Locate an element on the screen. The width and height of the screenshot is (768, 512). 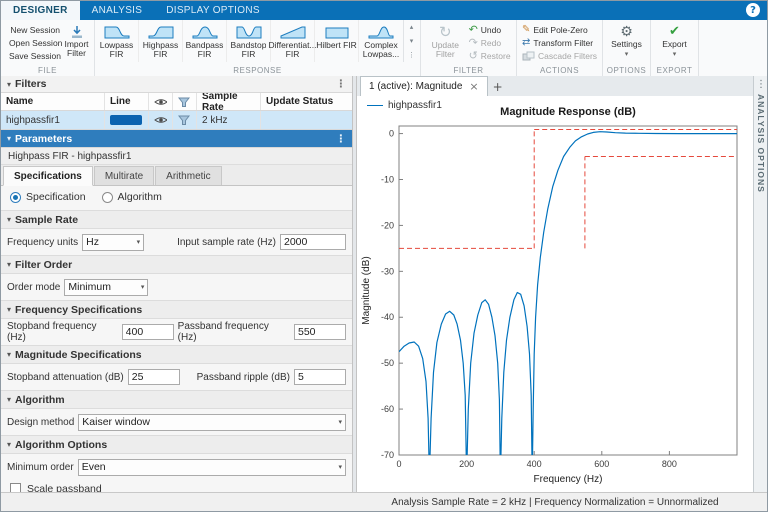
open-session-button: Open Session is located at coordinates (33, 42).